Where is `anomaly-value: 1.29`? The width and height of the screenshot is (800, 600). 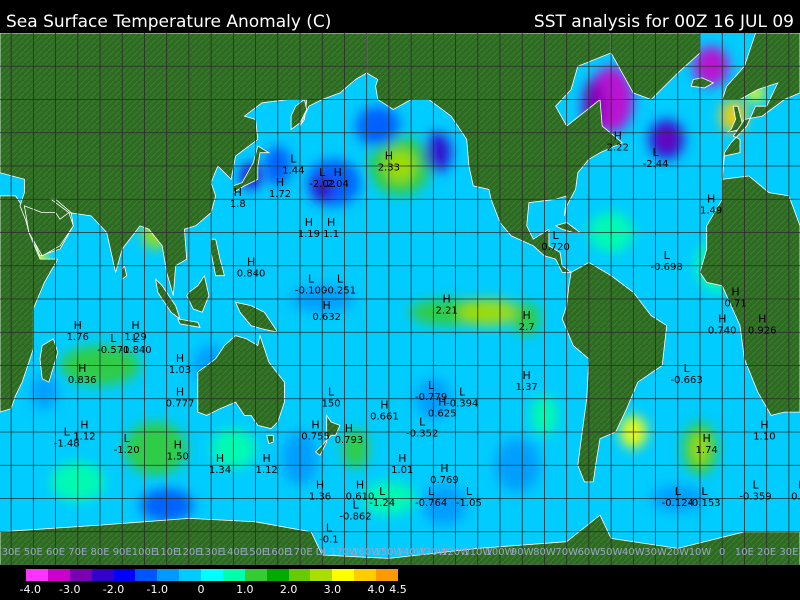
anomaly-value: 1.29 is located at coordinates (135, 337).